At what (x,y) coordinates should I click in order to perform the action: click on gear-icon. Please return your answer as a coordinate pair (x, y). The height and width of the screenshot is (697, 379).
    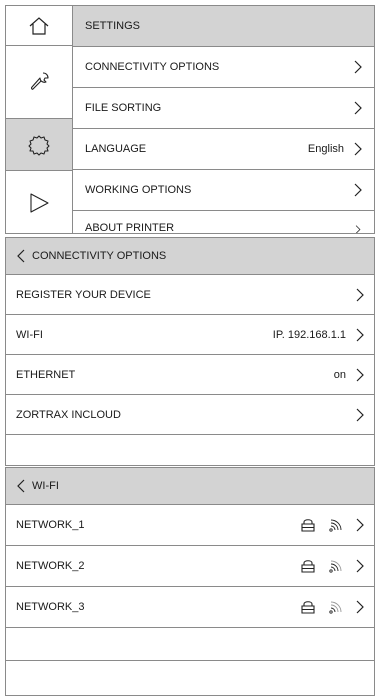
    Looking at the image, I should click on (39, 145).